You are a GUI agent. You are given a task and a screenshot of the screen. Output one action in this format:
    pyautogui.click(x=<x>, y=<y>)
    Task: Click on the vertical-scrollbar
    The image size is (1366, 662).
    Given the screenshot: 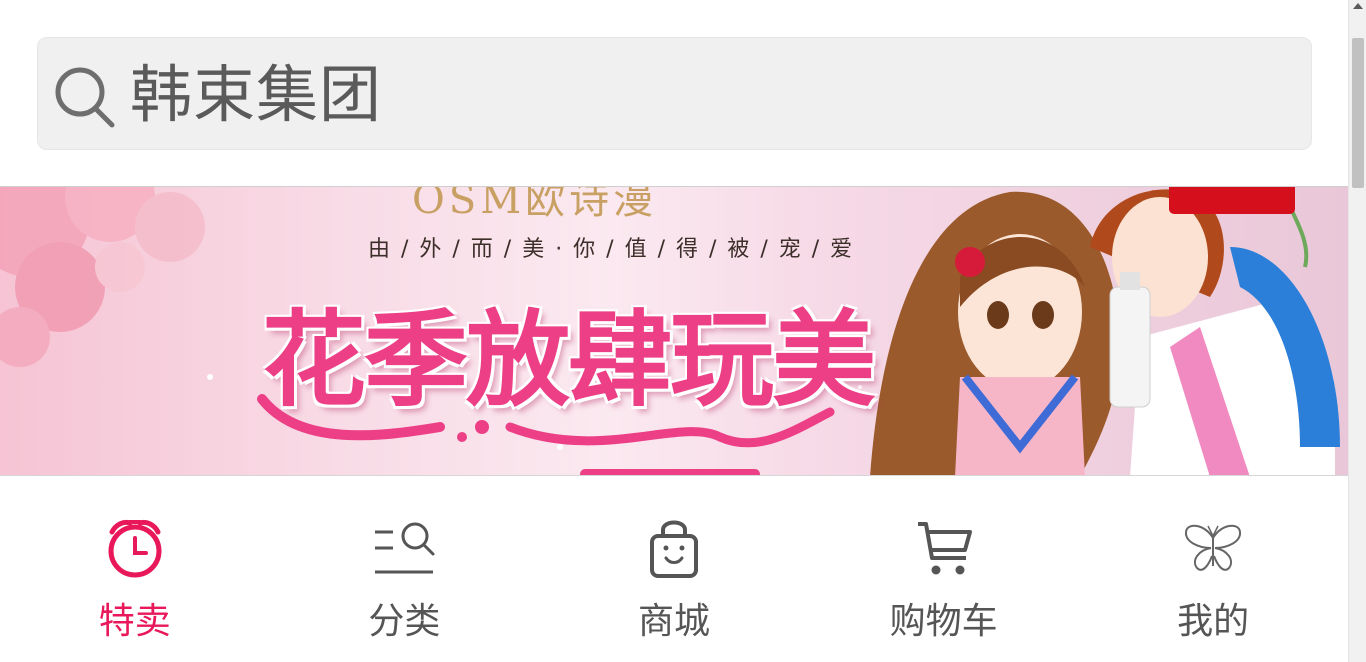 What is the action you would take?
    pyautogui.click(x=1357, y=331)
    